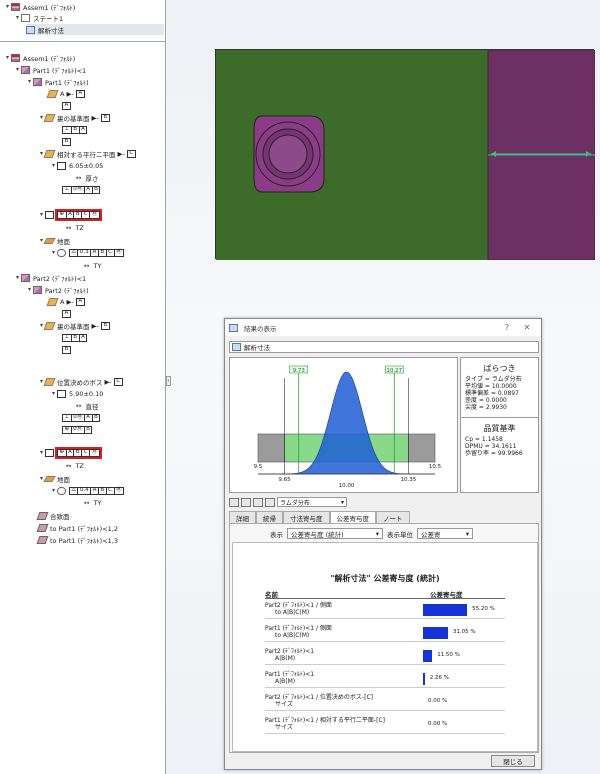  Describe the element at coordinates (79, 227) in the screenshot. I see `tz-label: TZ` at that location.